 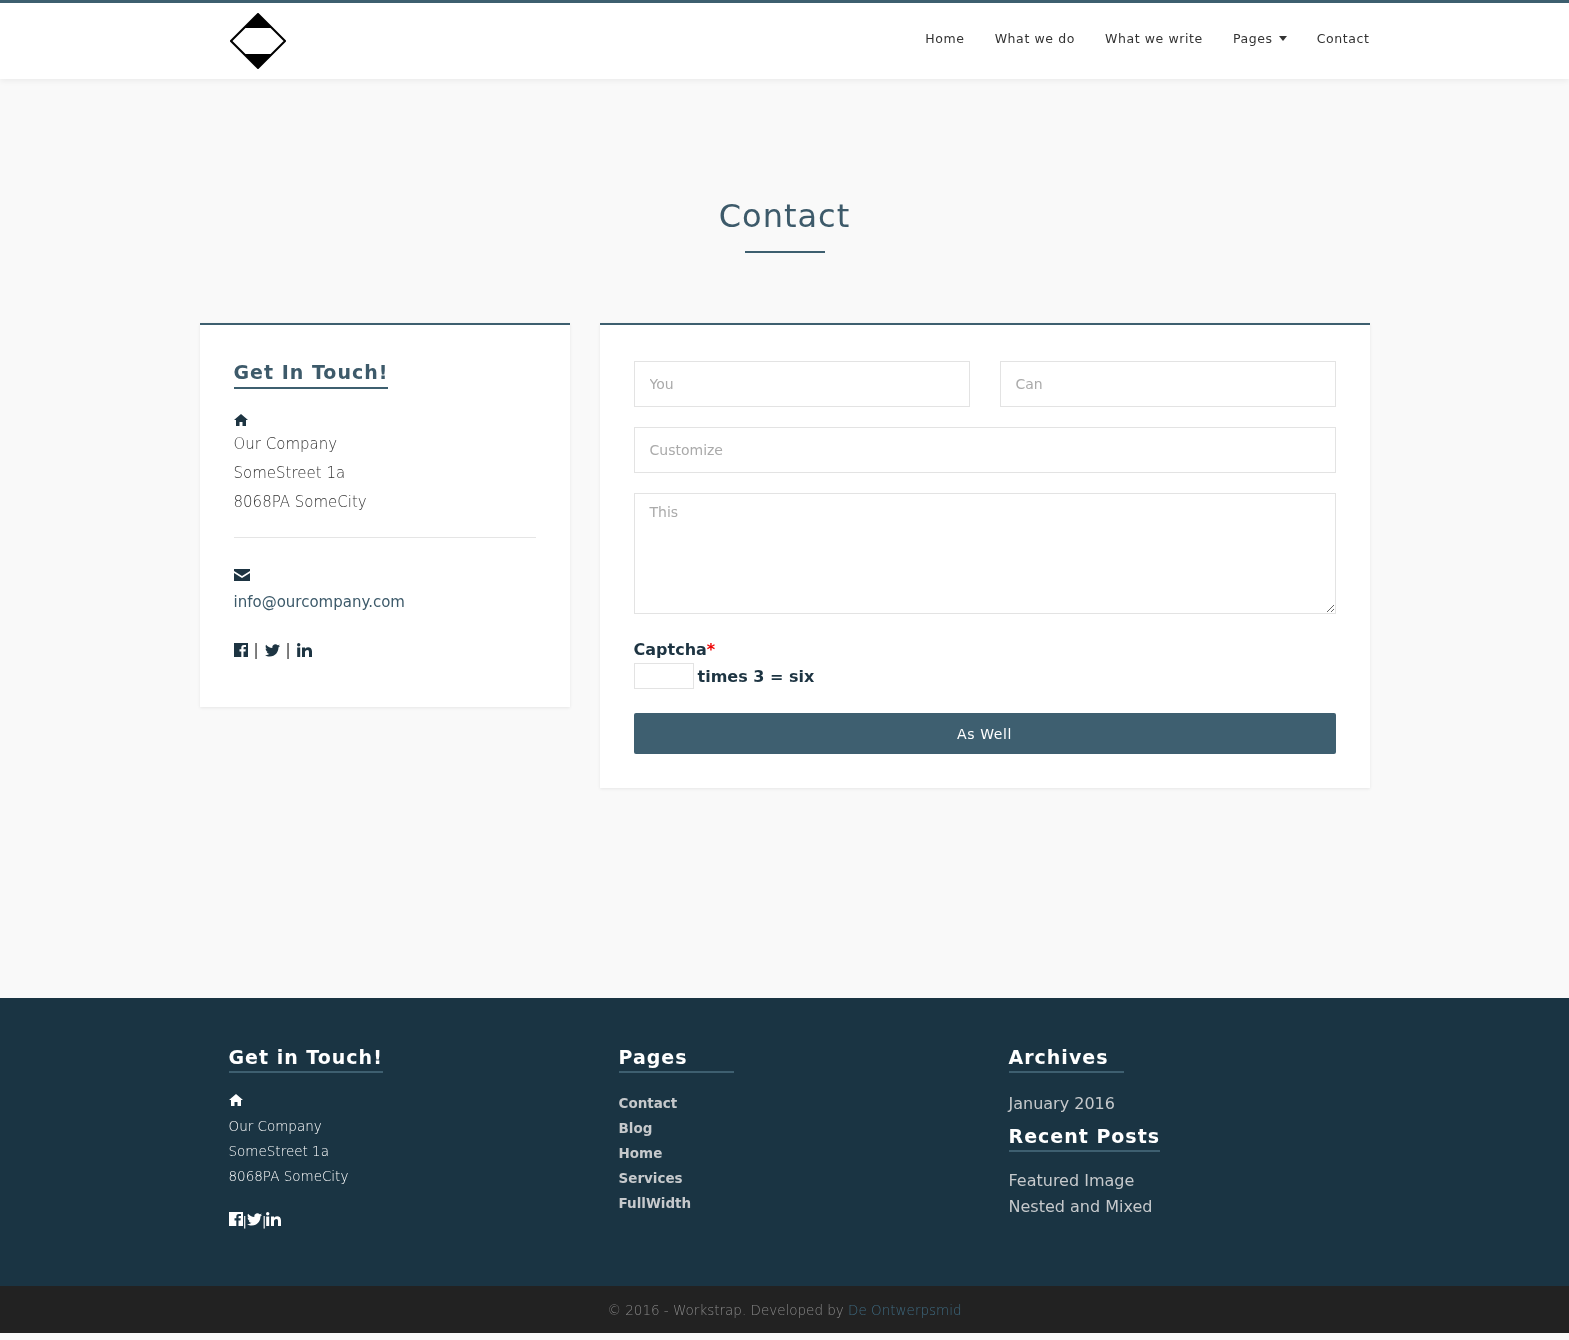 I want to click on footer-link: Featured Image, so click(x=1071, y=1181).